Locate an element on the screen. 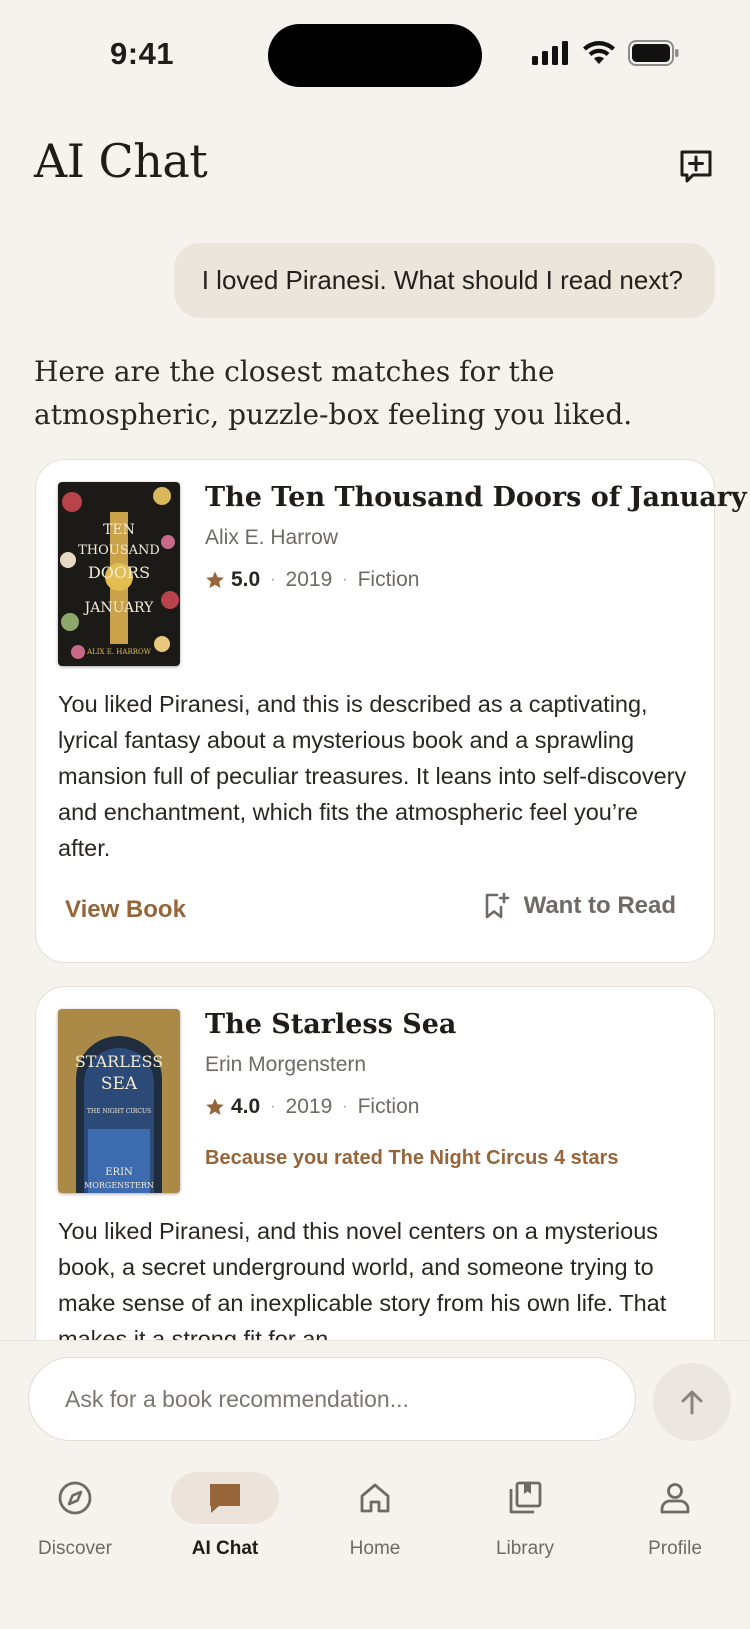 The height and width of the screenshot is (1629, 750). book-meta: 4.0 · 2019 · Fiction is located at coordinates (312, 1107).